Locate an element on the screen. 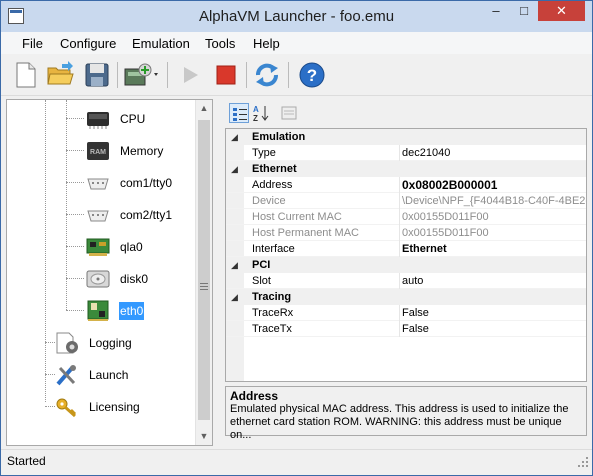 The image size is (593, 476). close-button: ✕ is located at coordinates (561, 11).